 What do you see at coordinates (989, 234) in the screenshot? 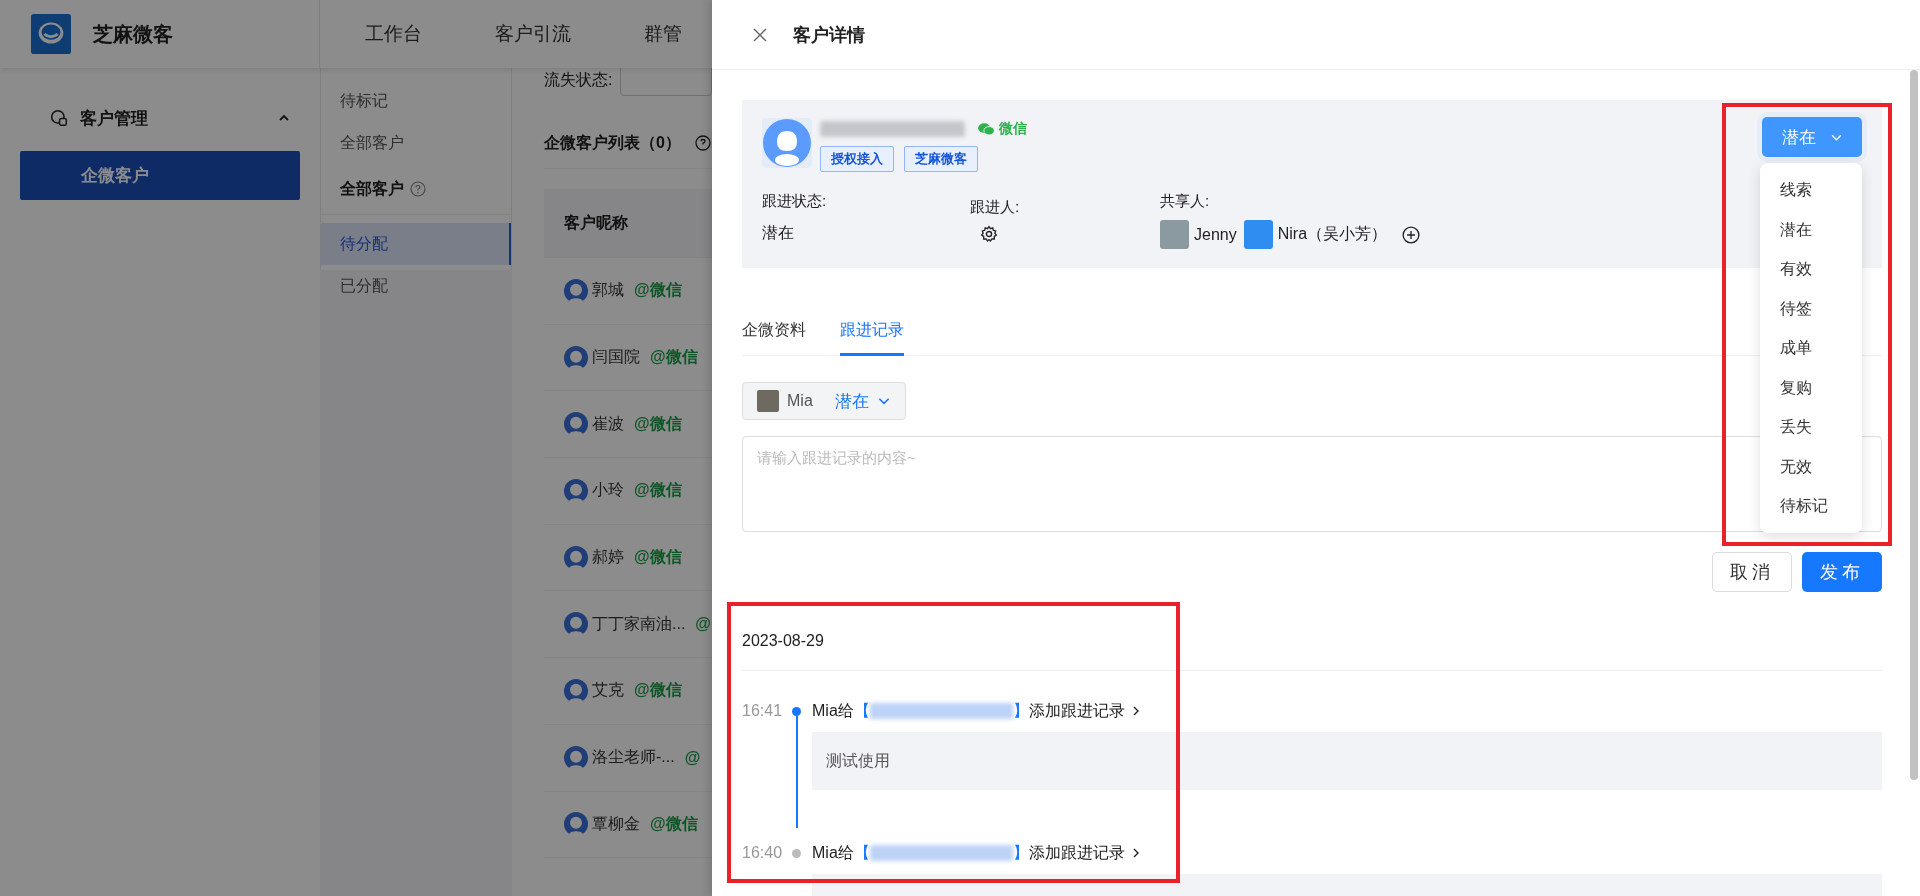
I see `settings-icon` at bounding box center [989, 234].